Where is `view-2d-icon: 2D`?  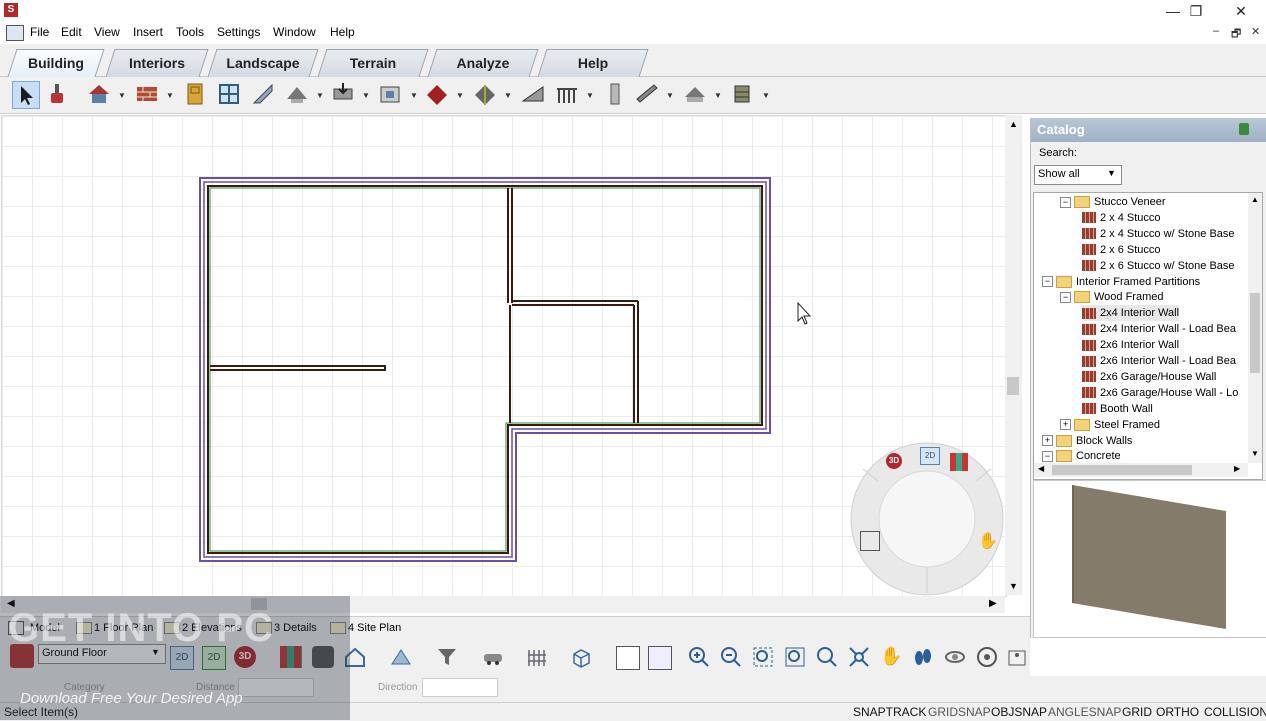
view-2d-icon: 2D is located at coordinates (930, 456).